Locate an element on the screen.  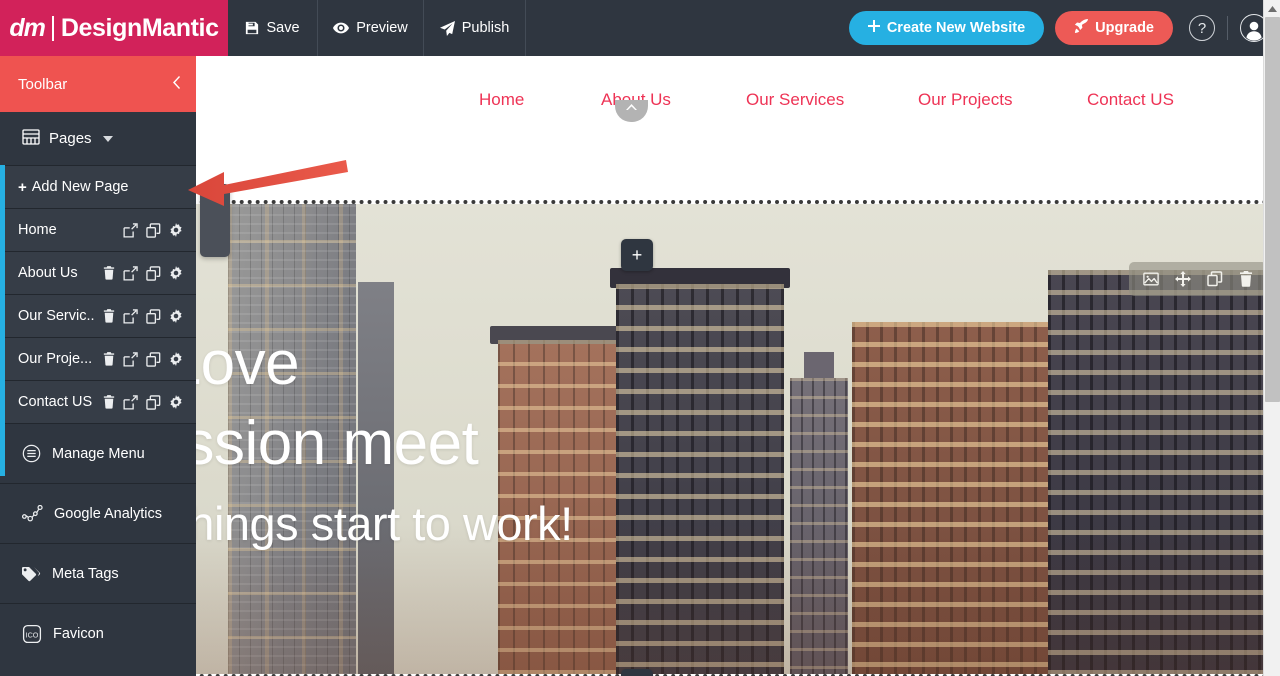
sidebar-tool-label: Manage Menu is located at coordinates (98, 453).